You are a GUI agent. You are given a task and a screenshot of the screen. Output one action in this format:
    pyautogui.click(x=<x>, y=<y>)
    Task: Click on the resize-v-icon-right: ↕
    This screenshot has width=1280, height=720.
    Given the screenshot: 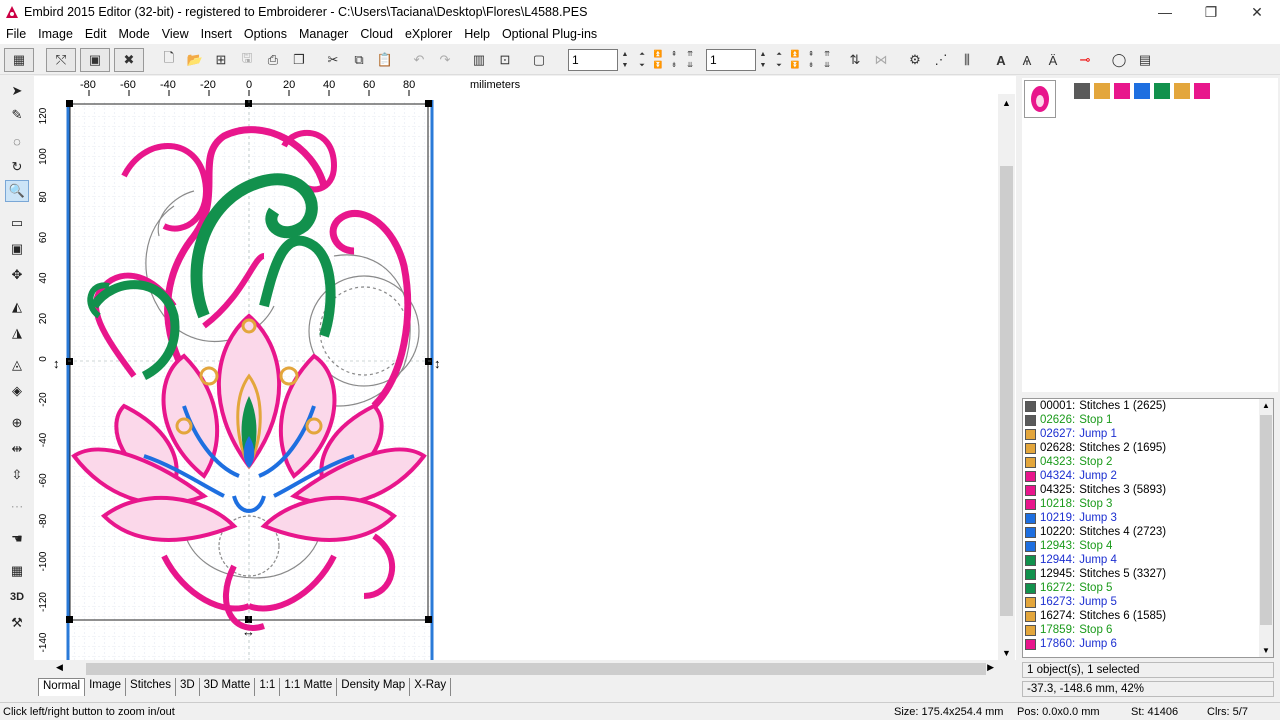 What is the action you would take?
    pyautogui.click(x=437, y=363)
    